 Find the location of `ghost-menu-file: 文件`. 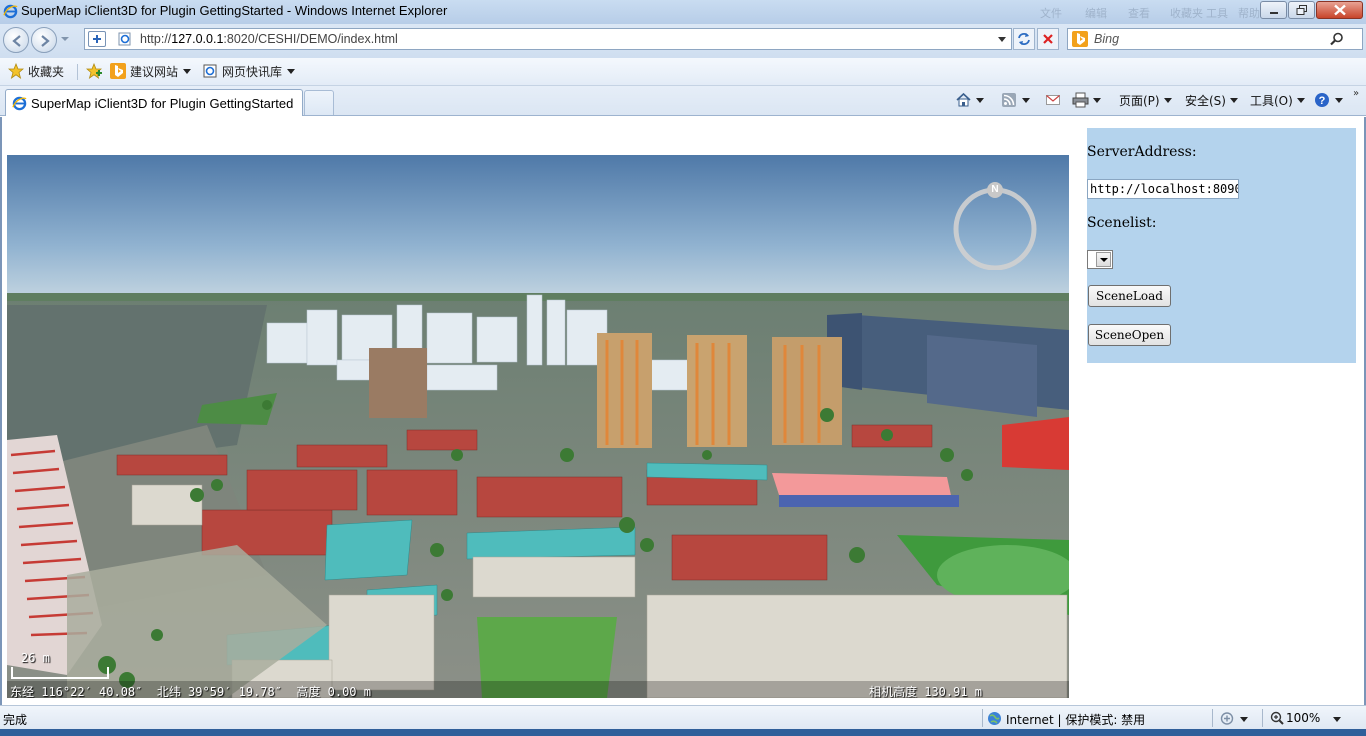

ghost-menu-file: 文件 is located at coordinates (1051, 14).